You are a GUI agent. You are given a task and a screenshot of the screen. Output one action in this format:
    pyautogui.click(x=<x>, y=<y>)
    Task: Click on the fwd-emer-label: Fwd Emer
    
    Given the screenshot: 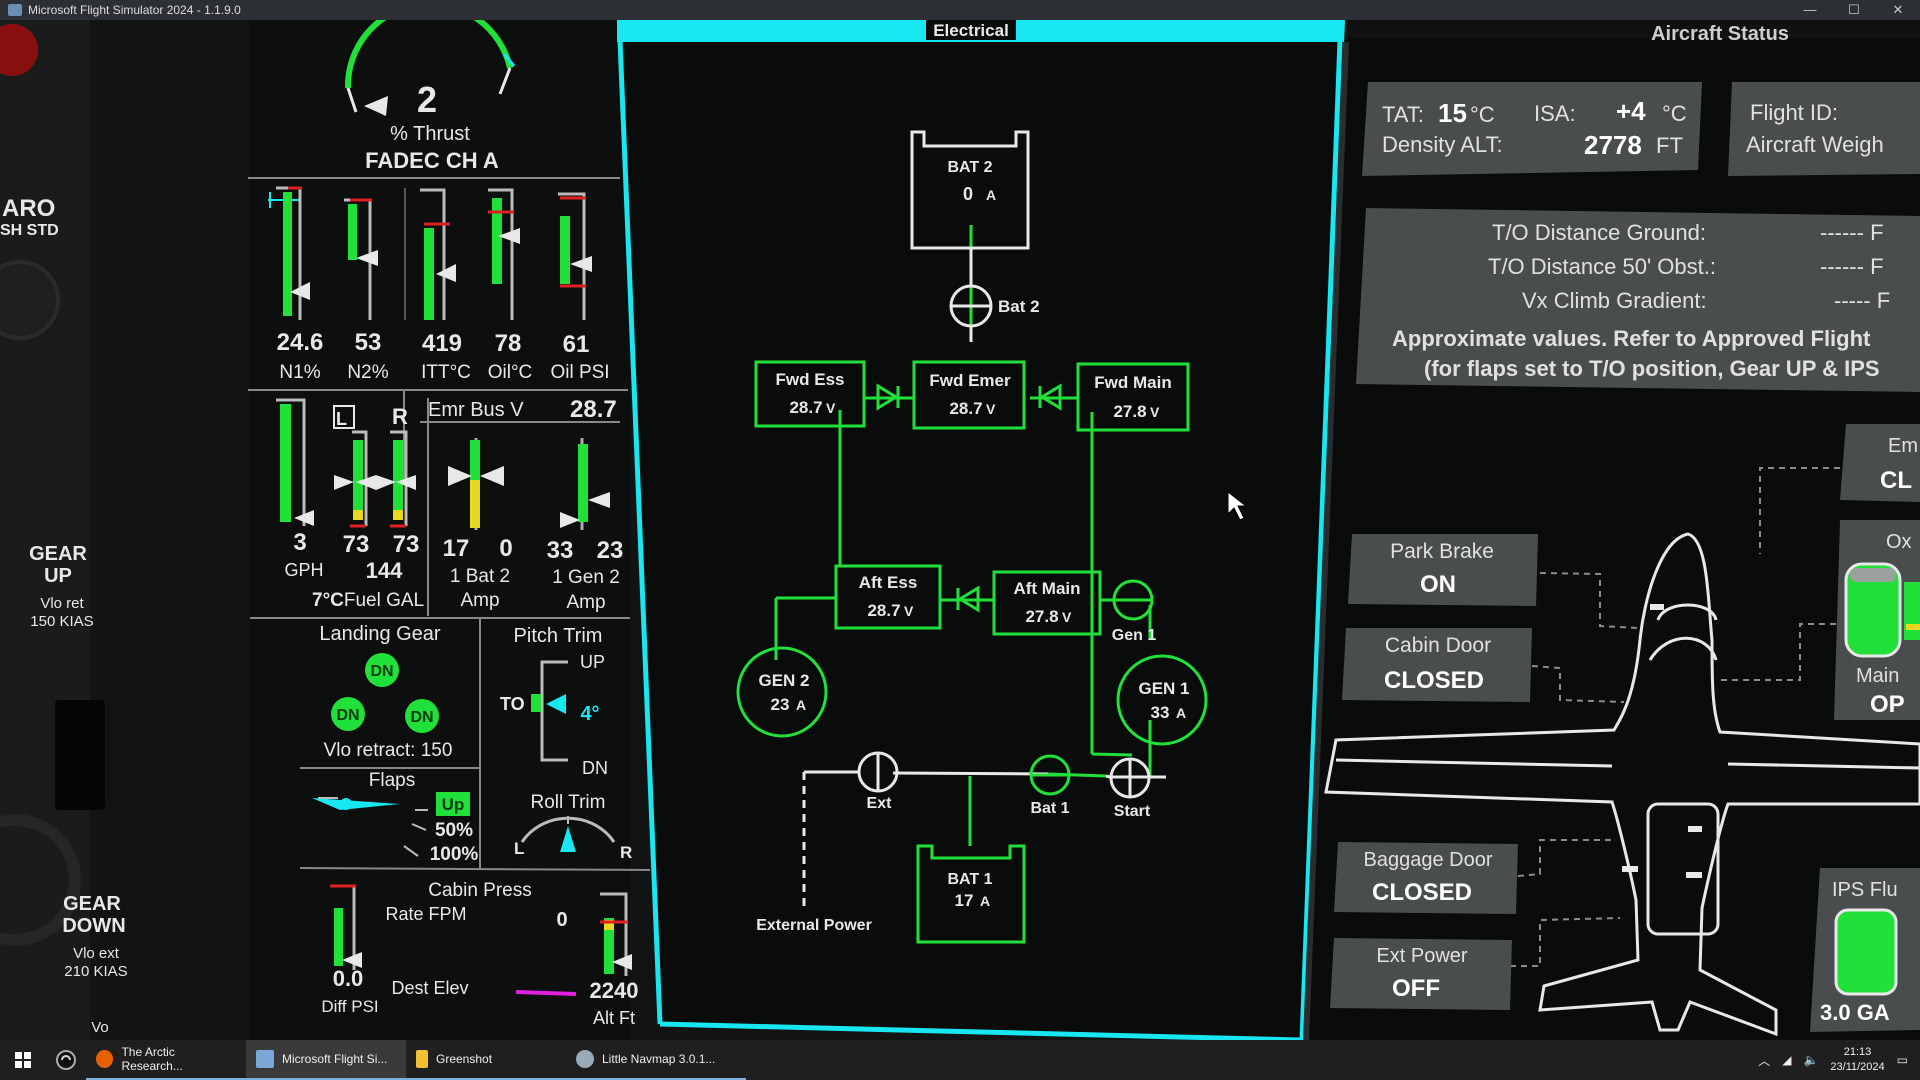 What is the action you would take?
    pyautogui.click(x=970, y=380)
    